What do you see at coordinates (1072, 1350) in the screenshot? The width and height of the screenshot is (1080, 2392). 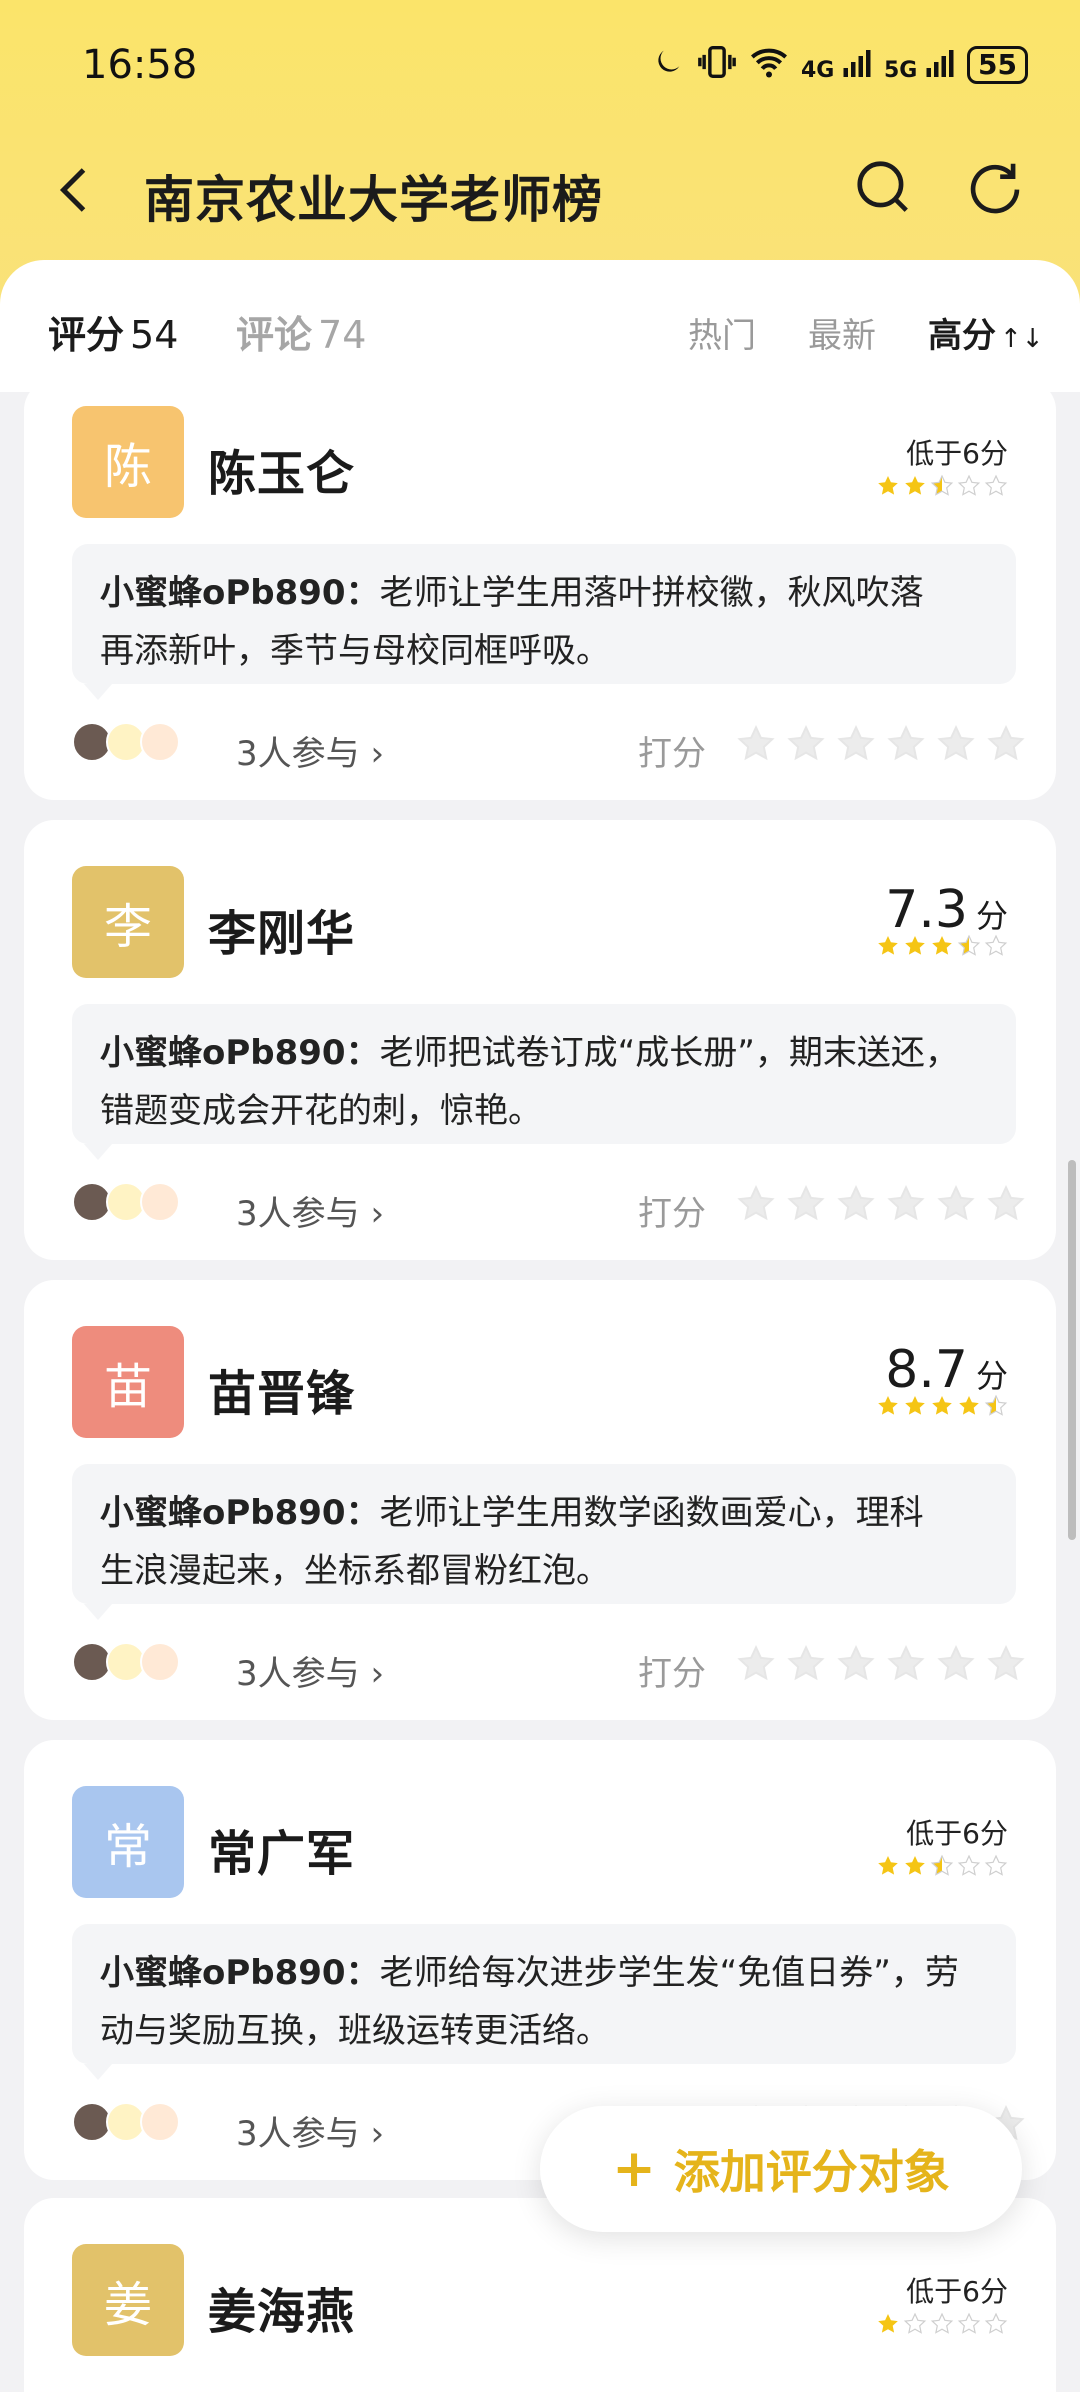 I see `scrollbar` at bounding box center [1072, 1350].